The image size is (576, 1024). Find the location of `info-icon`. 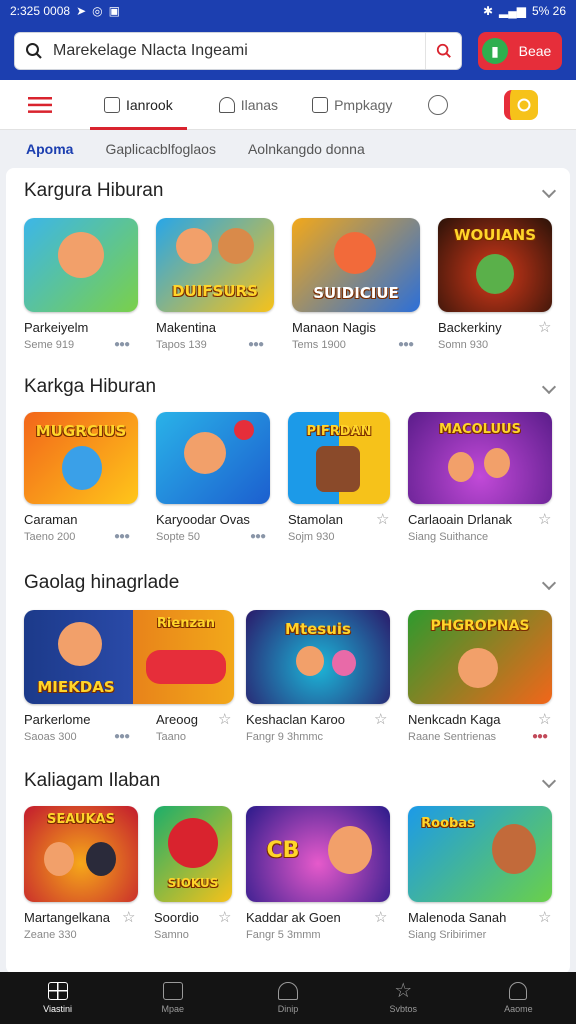

info-icon is located at coordinates (438, 104).